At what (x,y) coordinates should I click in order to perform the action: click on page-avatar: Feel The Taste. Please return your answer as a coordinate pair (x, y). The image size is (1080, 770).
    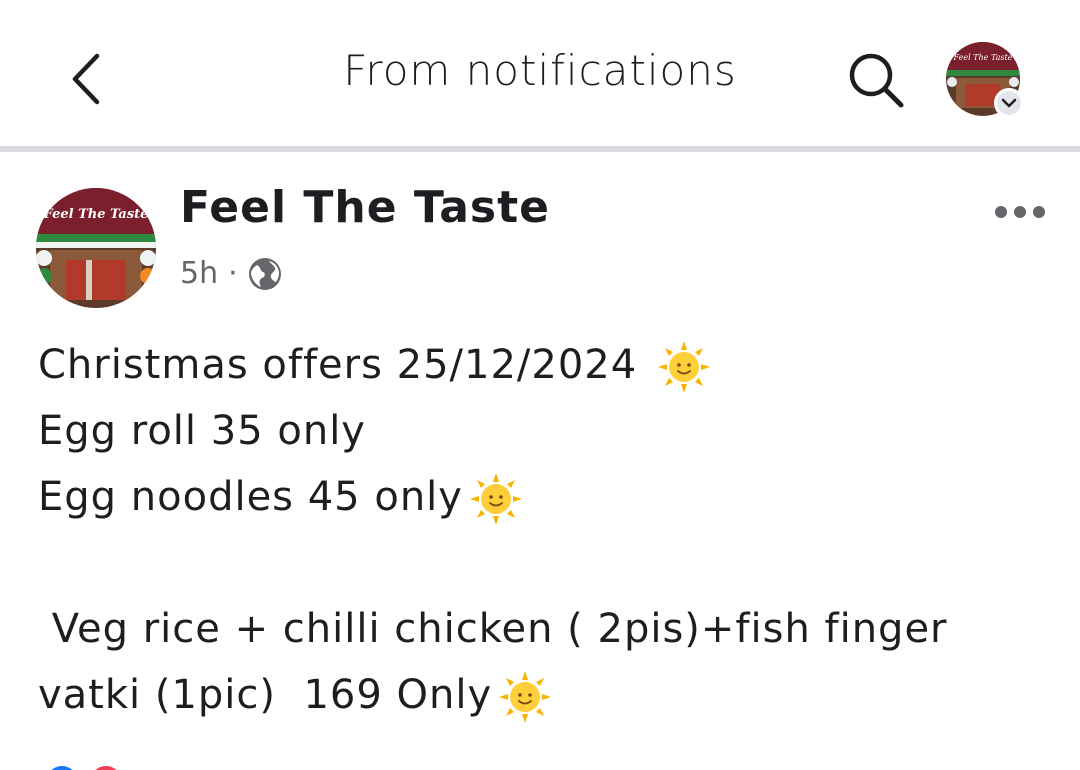
    Looking at the image, I should click on (96, 248).